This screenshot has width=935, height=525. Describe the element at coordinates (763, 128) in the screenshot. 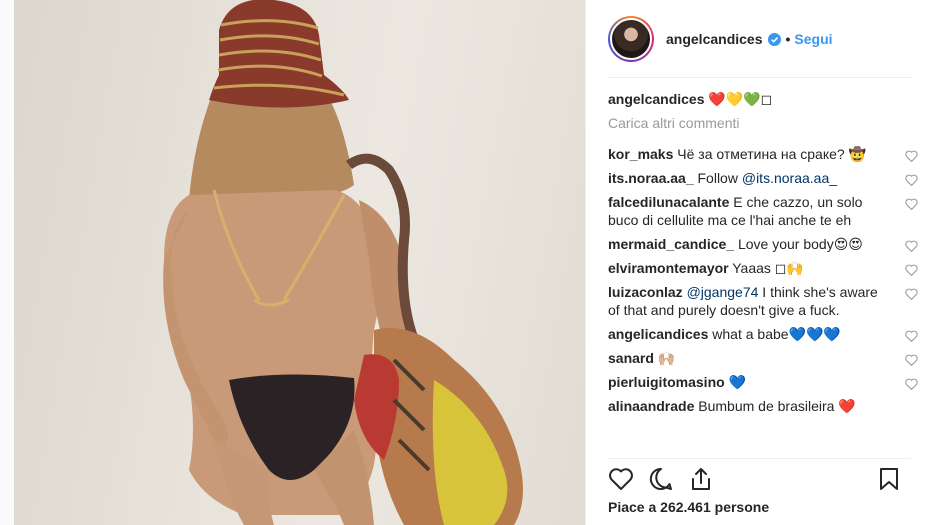

I see `load-more-comments-button: Carica altri commenti` at that location.